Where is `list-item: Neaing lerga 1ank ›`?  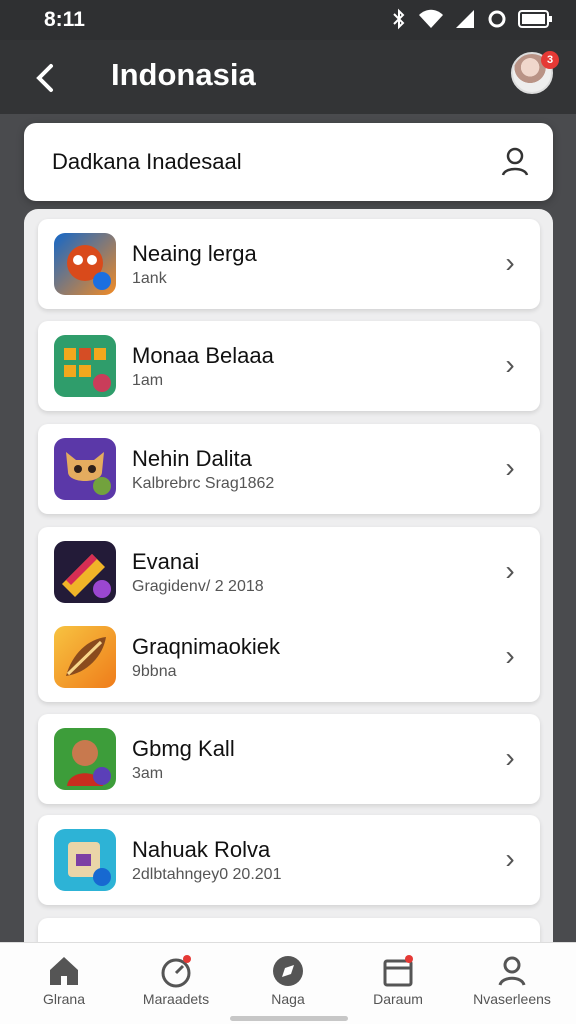 list-item: Neaing lerga 1ank › is located at coordinates (289, 264).